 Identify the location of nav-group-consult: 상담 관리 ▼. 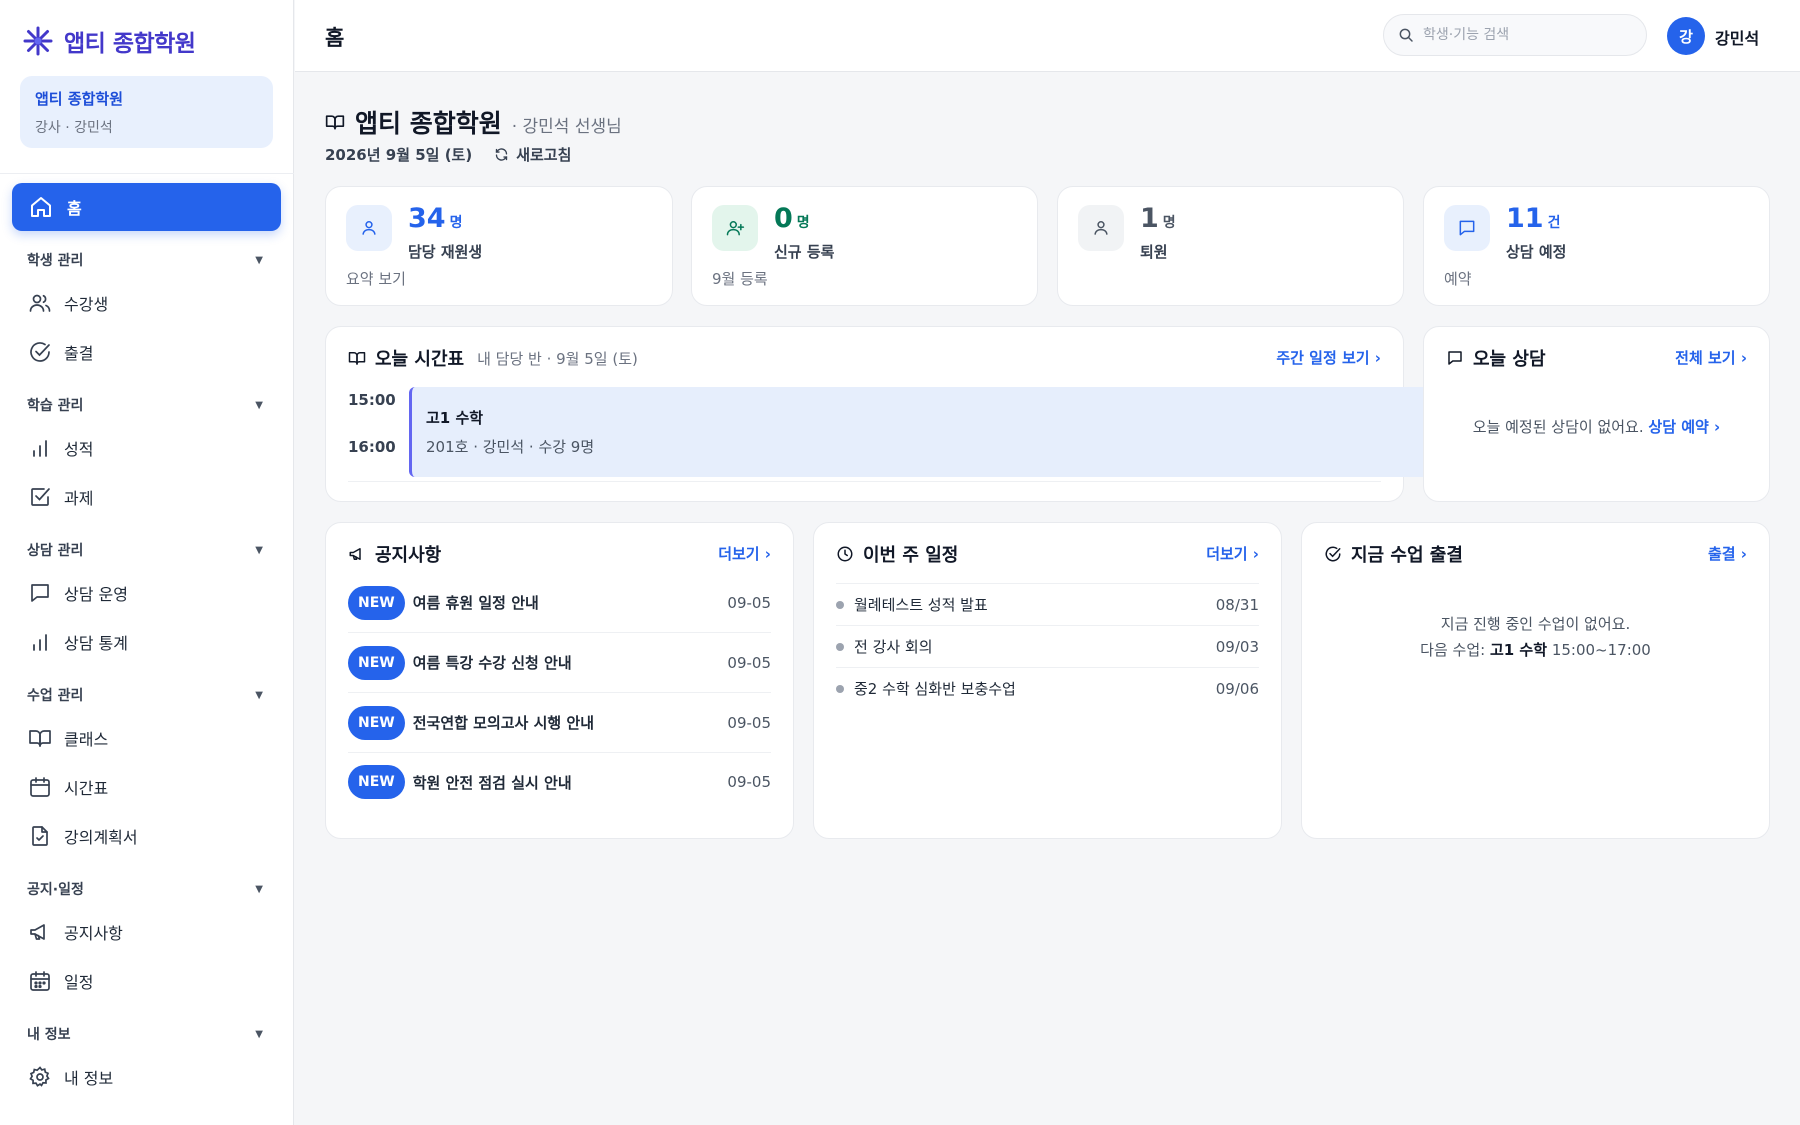
(145, 550).